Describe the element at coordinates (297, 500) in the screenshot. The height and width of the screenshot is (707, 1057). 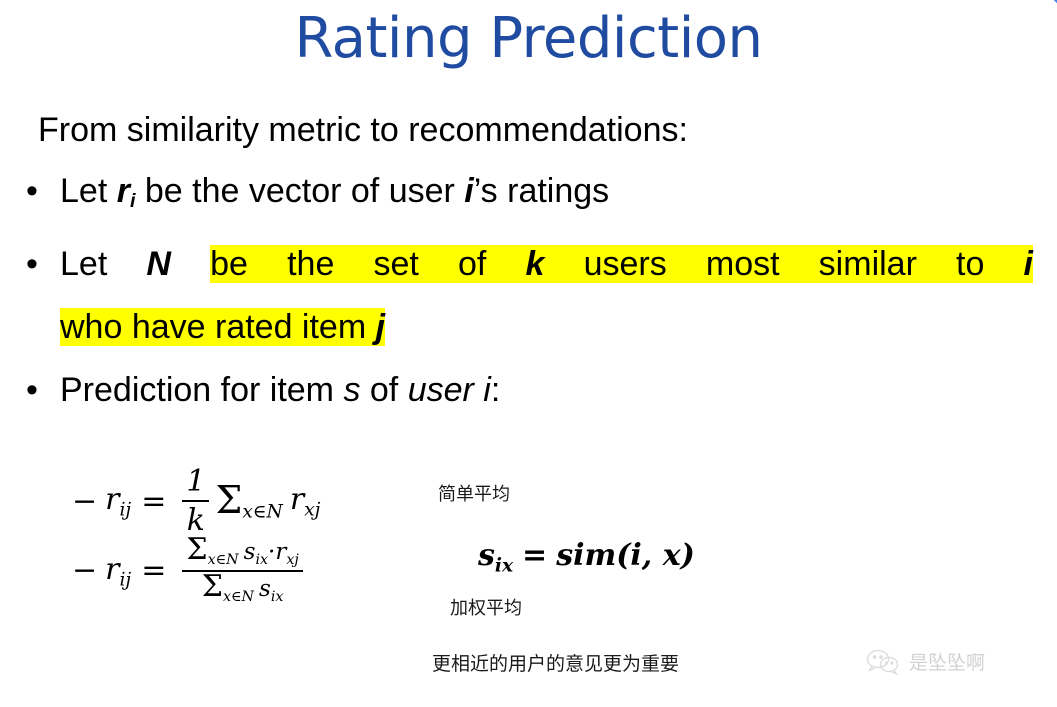
I see `equation-1-term-var: r` at that location.